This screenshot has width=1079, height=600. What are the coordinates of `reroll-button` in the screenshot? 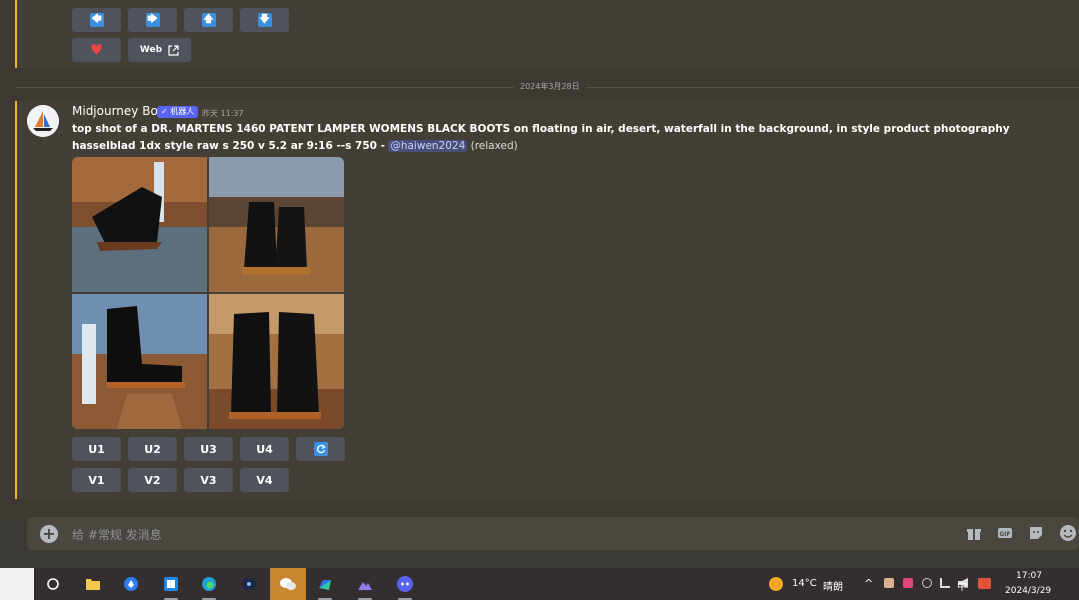 It's located at (320, 449).